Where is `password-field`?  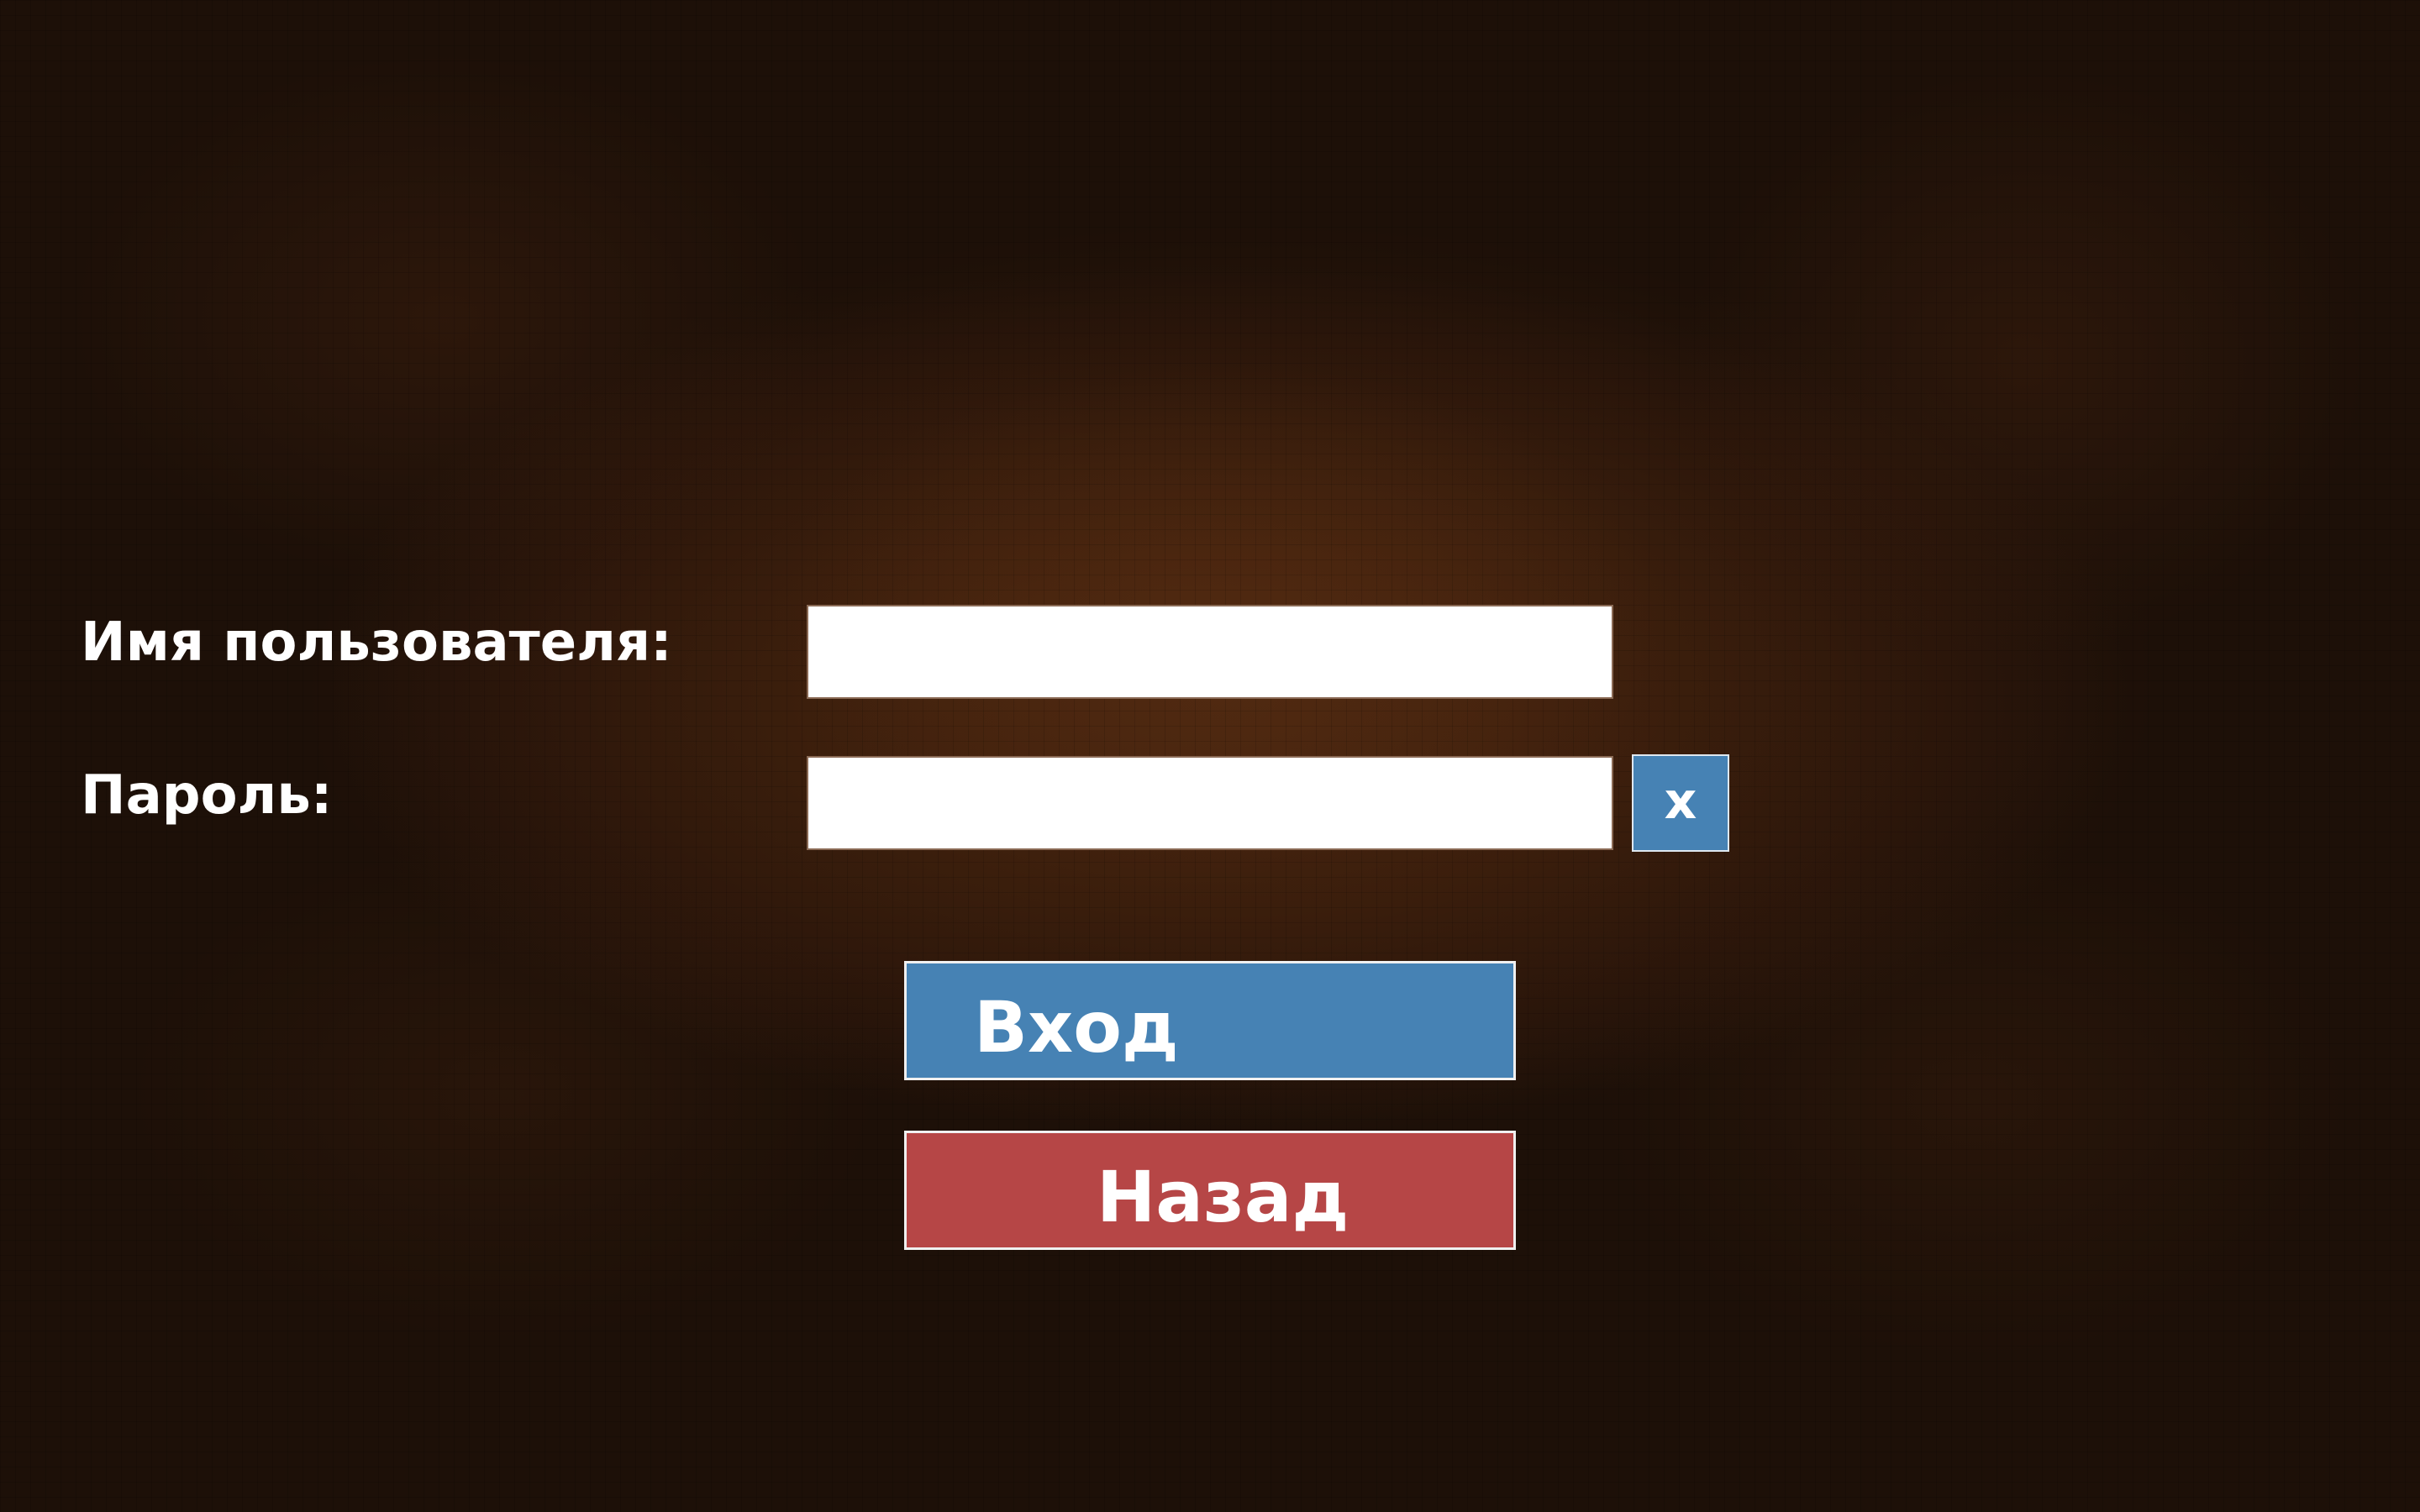
password-field is located at coordinates (1210, 803).